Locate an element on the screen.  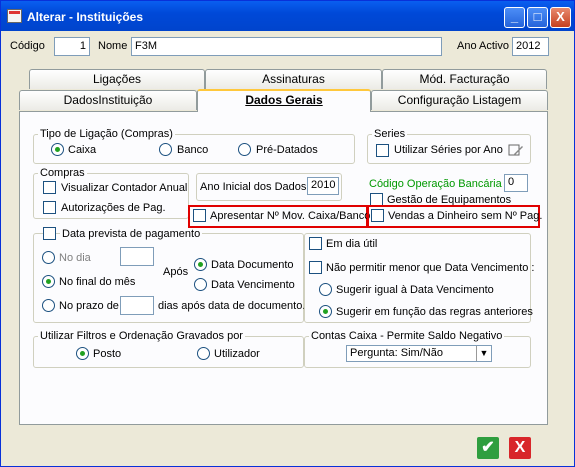
apresentar-label: Apresentar Nº Mov. Caixa/Banco is located at coordinates (290, 216).